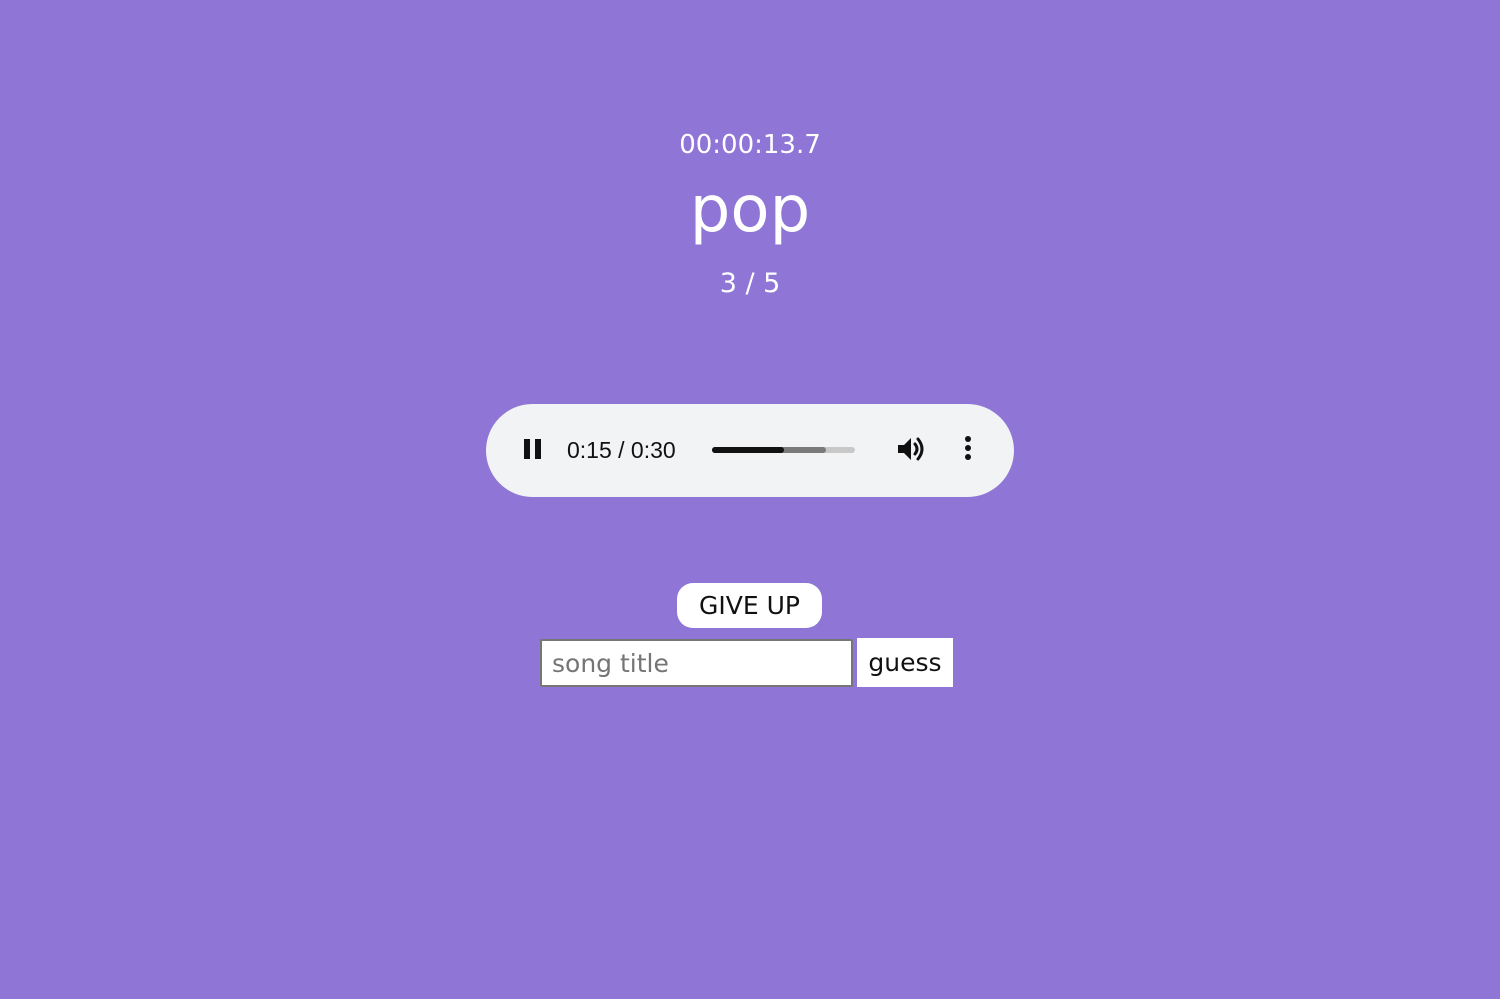 This screenshot has height=999, width=1500. I want to click on playback-time: 0:15 / 0:30, so click(621, 450).